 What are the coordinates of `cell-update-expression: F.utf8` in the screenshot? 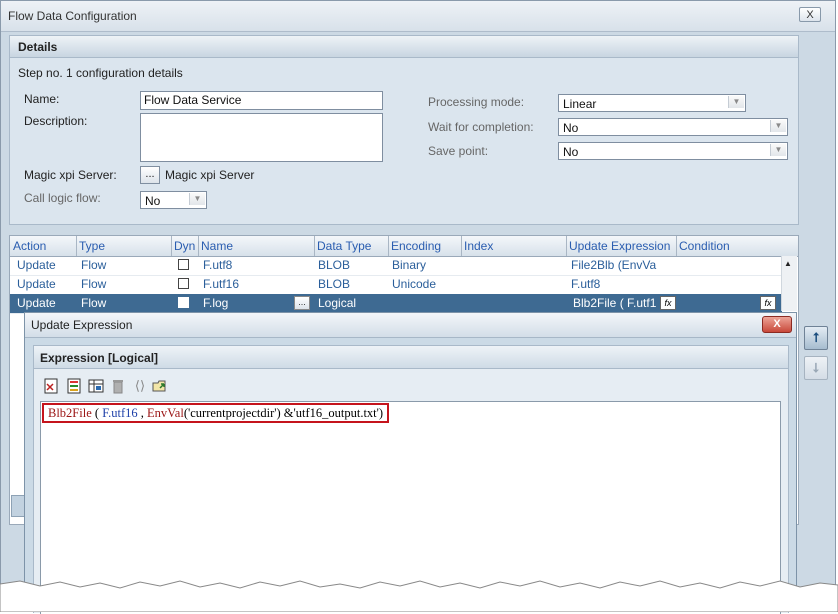 It's located at (586, 284).